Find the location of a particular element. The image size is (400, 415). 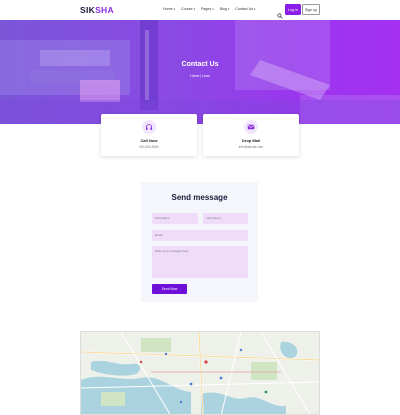

nav-label: Home is located at coordinates (168, 9).